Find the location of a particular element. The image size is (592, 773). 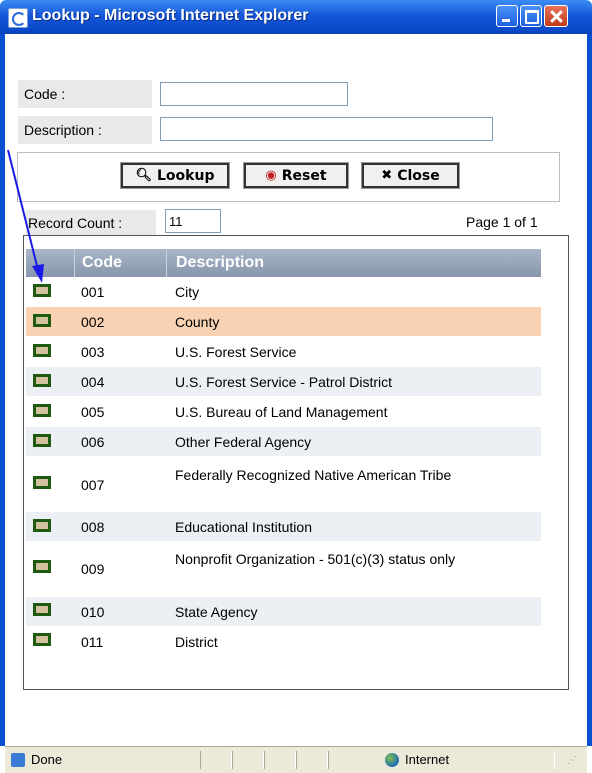

row-code: 008 is located at coordinates (93, 527).